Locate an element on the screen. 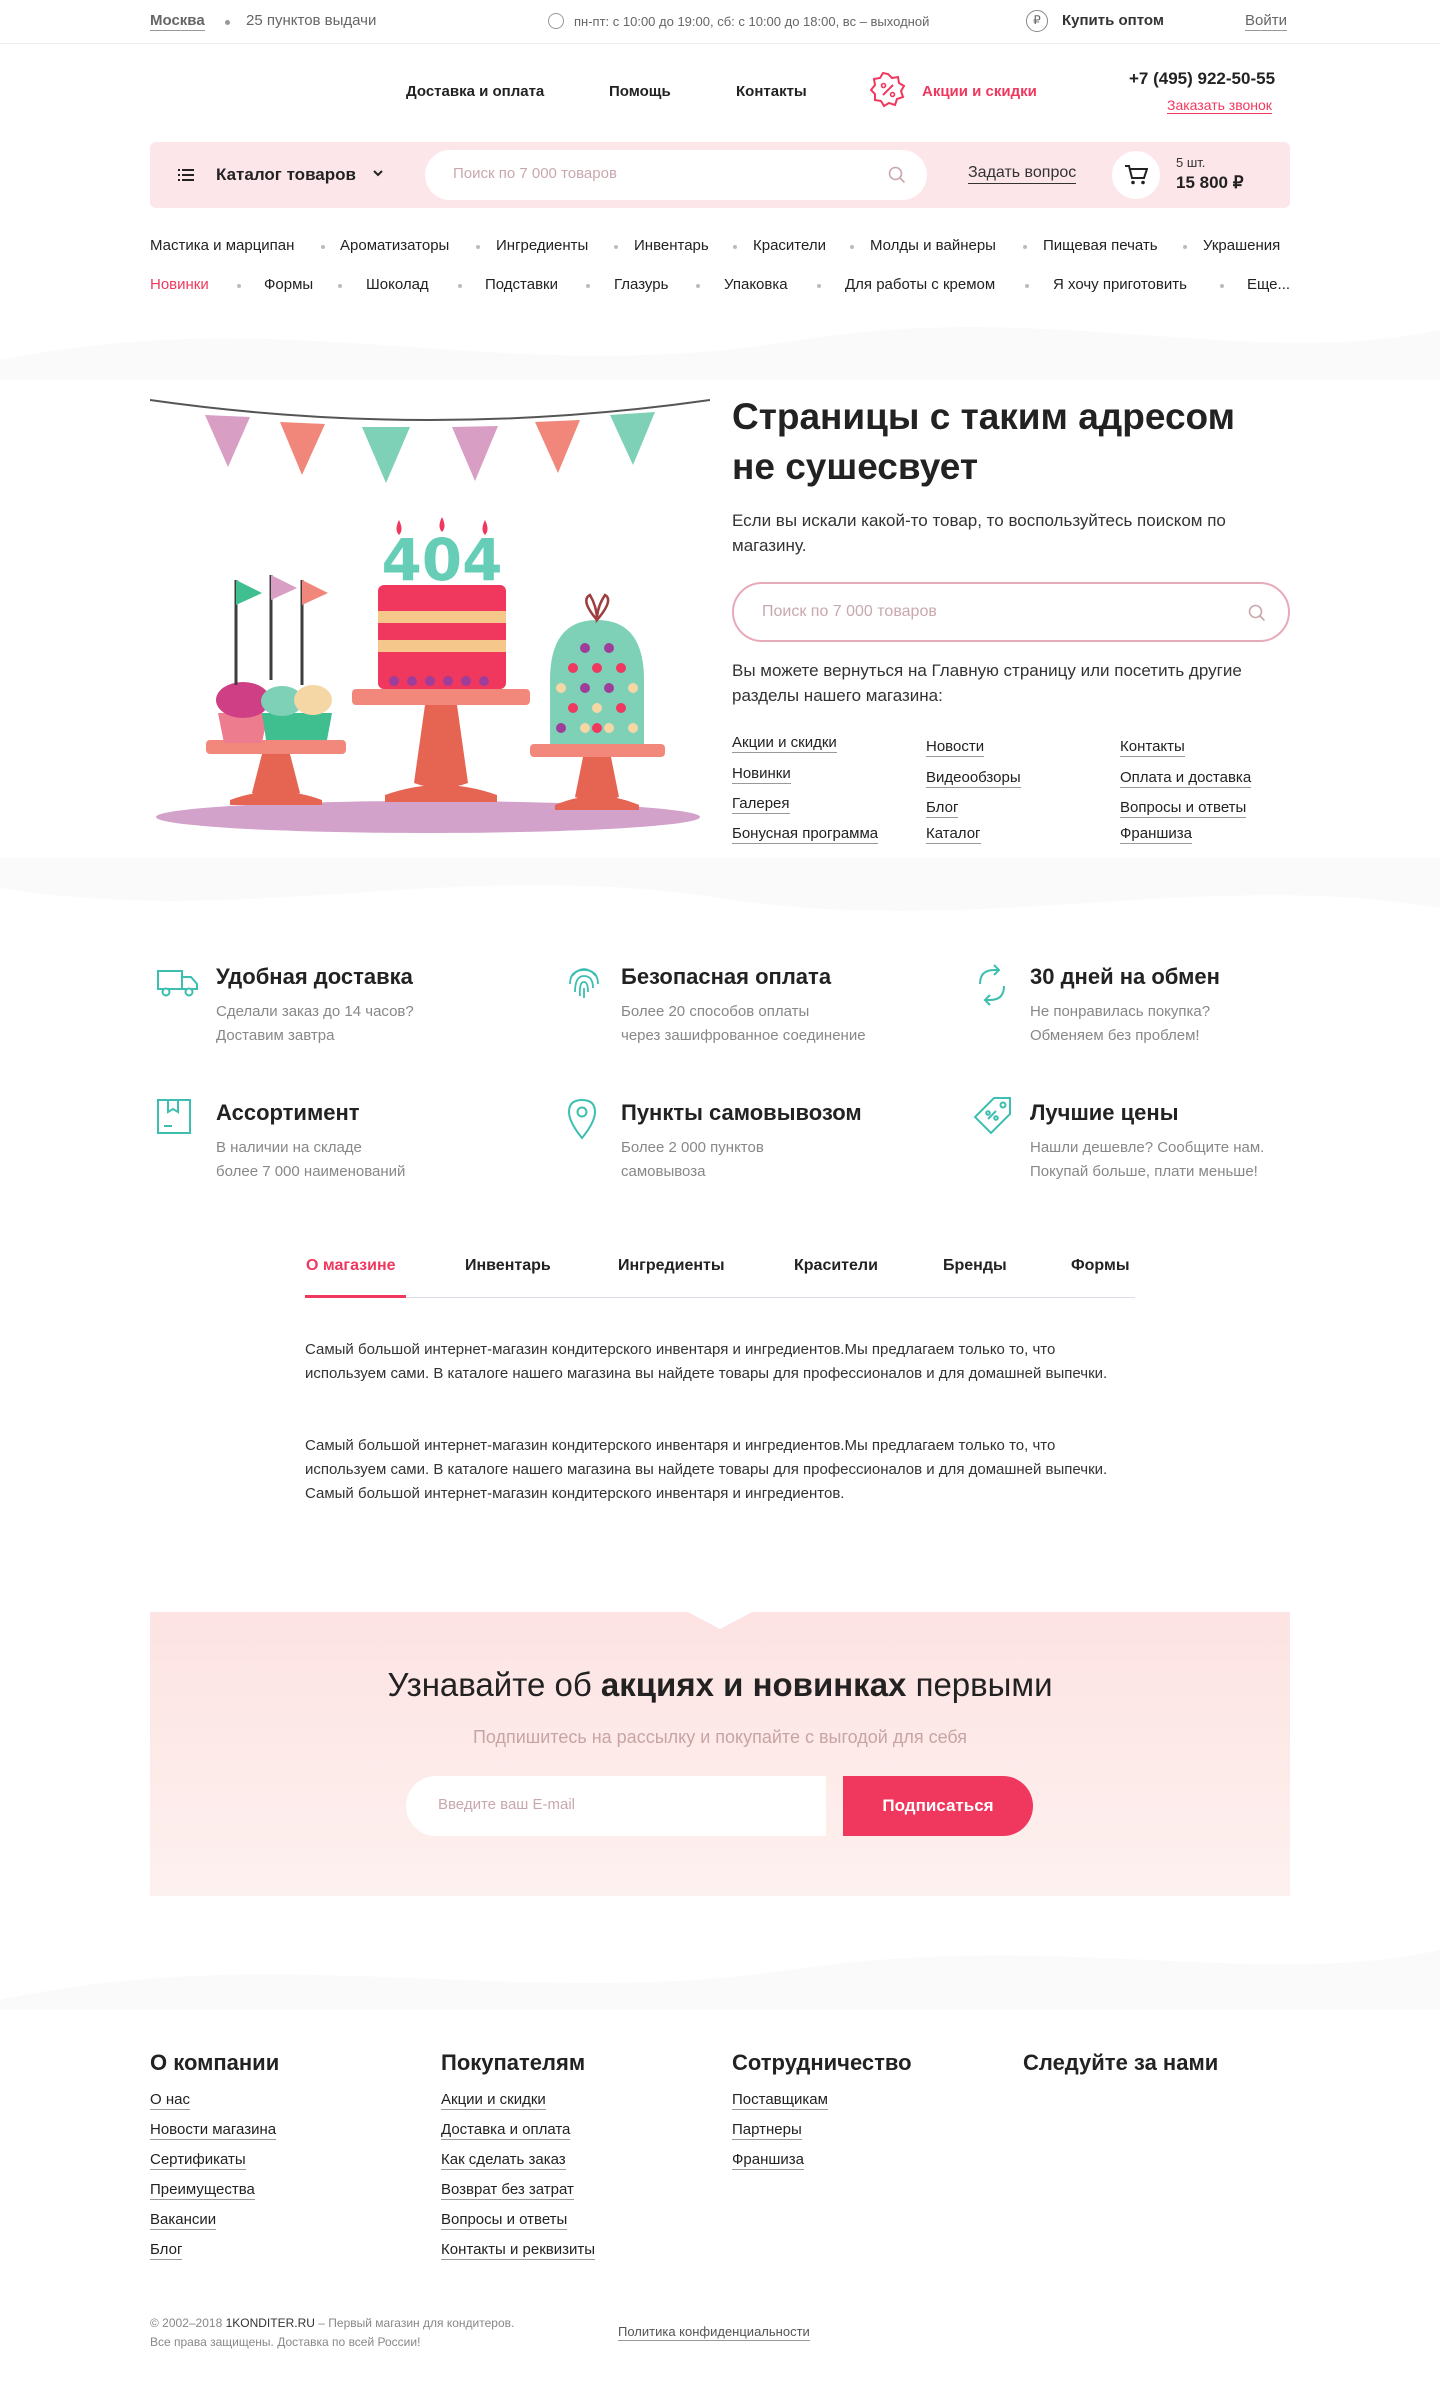  category-link: Шоколад is located at coordinates (397, 284).